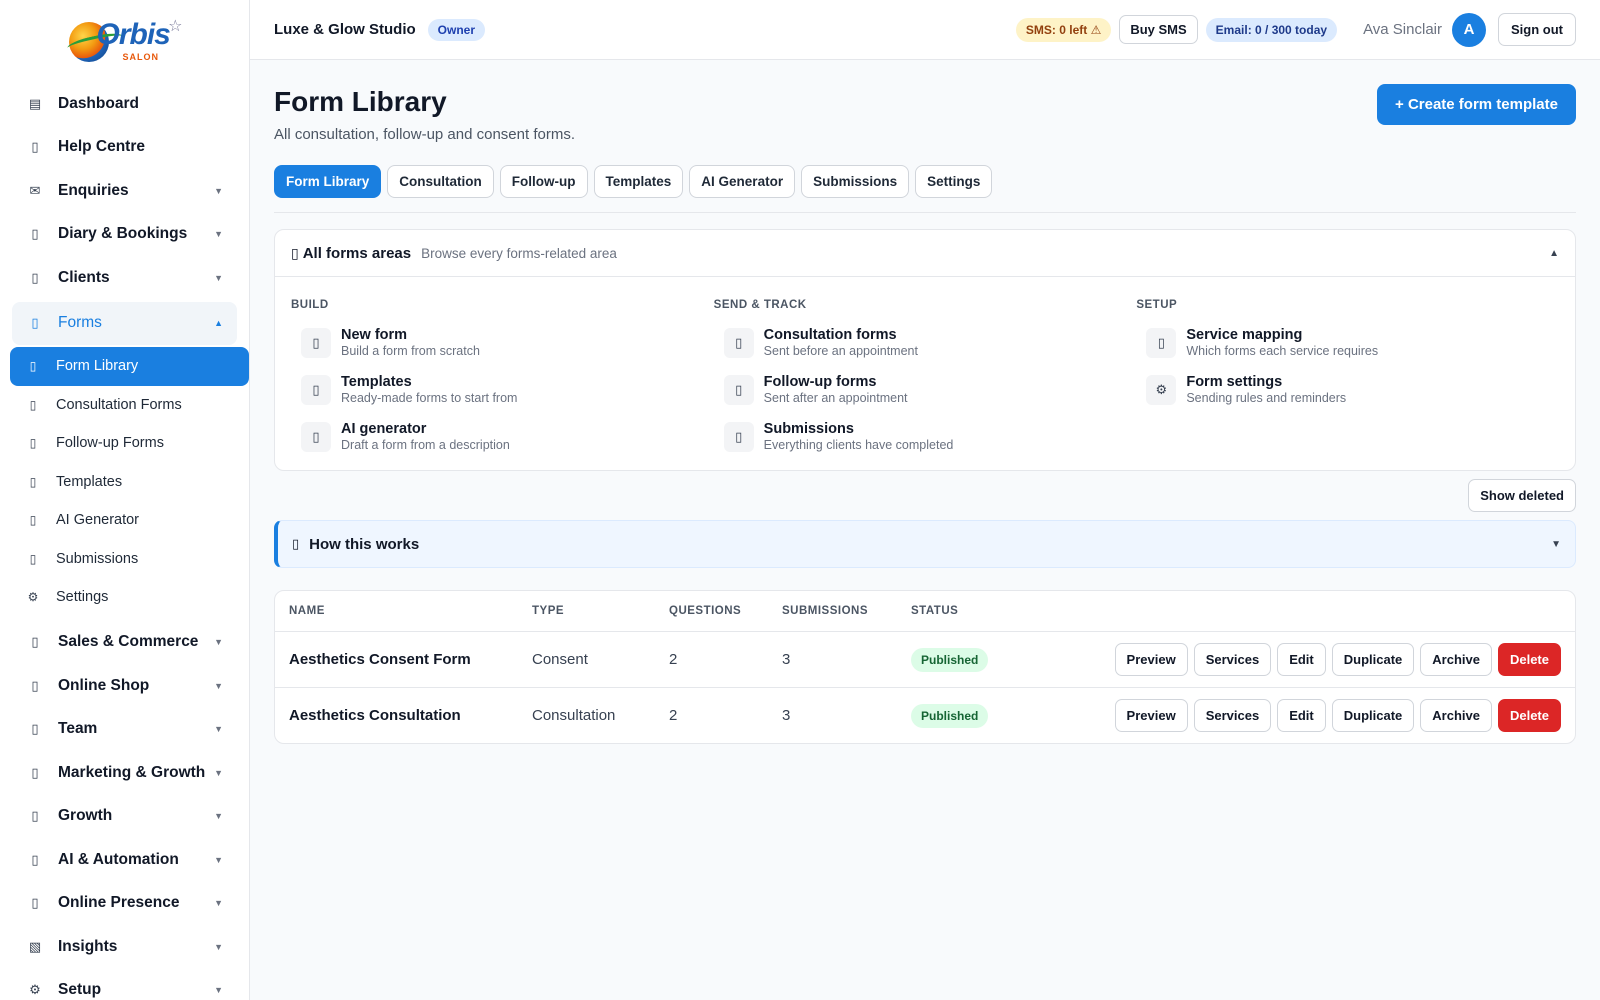  What do you see at coordinates (1554, 253) in the screenshot?
I see `chevron-up-icon: ▲` at bounding box center [1554, 253].